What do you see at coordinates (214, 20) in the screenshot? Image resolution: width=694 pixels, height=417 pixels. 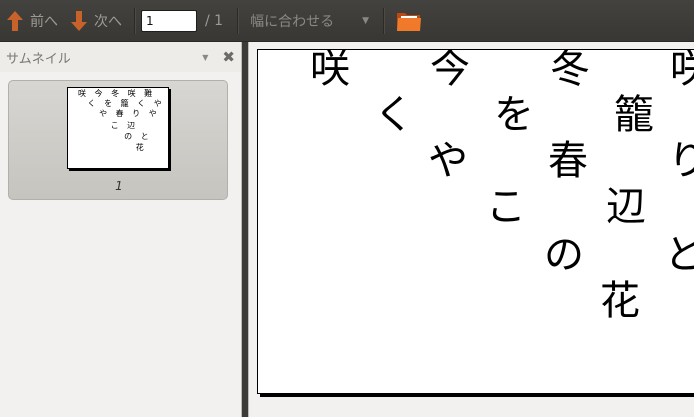 I see `page-total-label: / 1` at bounding box center [214, 20].